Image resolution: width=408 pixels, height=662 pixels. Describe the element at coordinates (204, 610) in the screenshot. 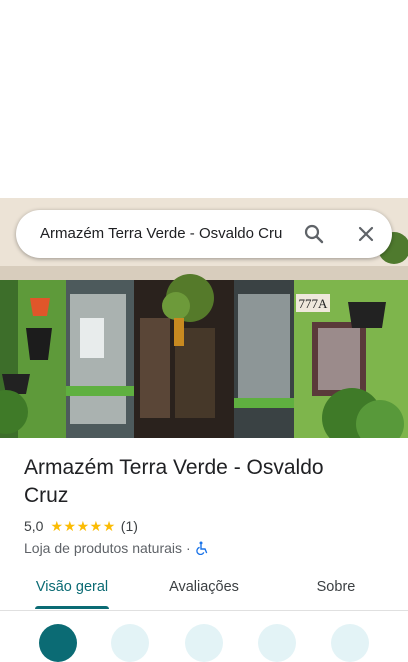

I see `tabs-divider` at that location.